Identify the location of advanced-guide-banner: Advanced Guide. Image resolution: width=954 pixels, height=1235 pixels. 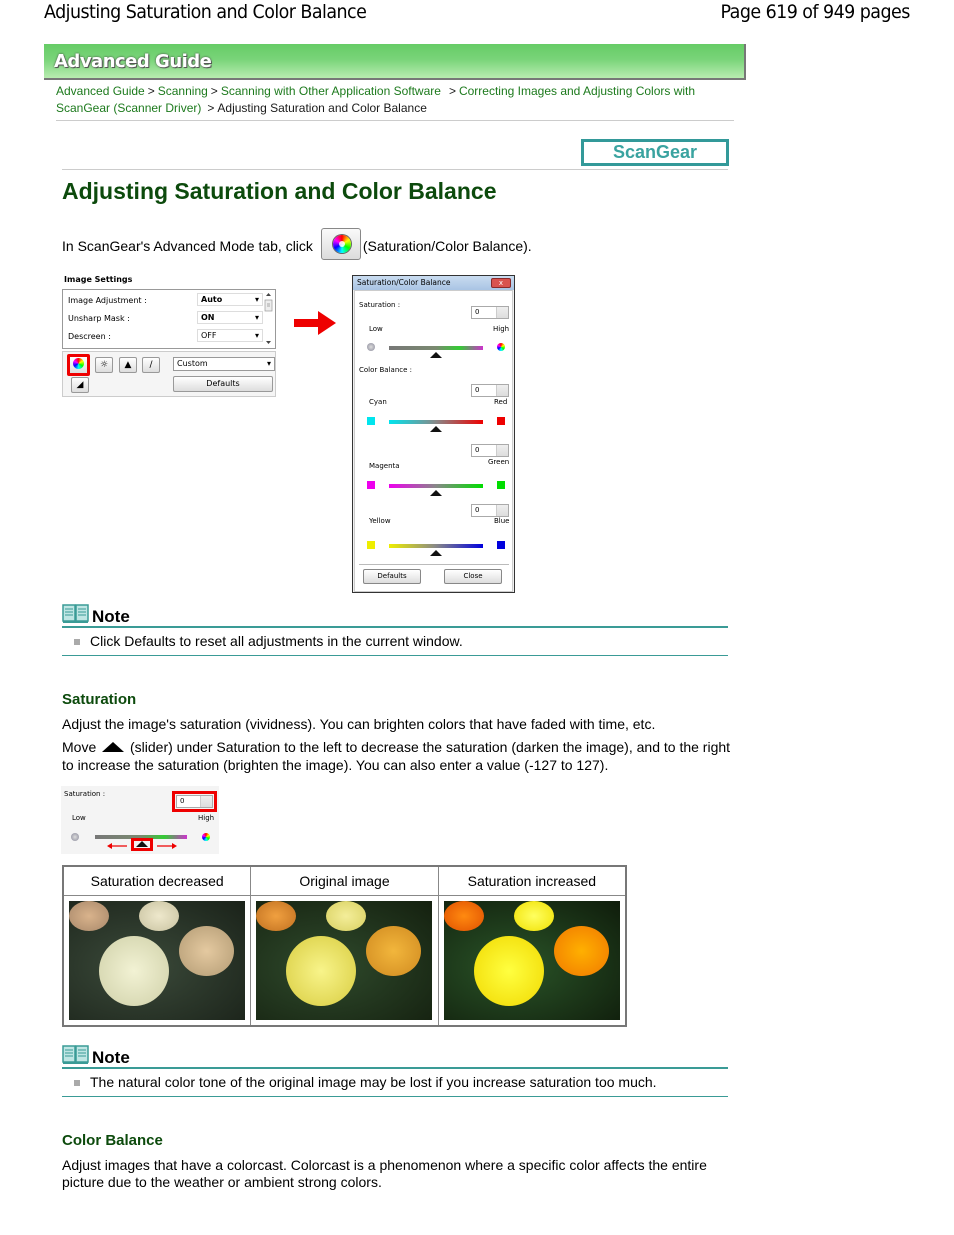
(395, 62).